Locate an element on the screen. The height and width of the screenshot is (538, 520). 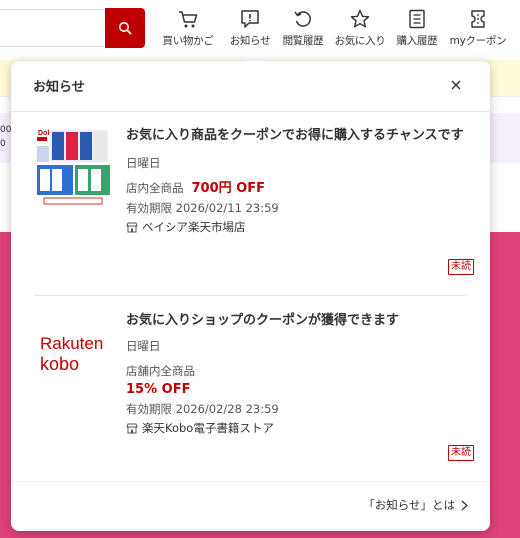
nav-cart: 買い物かご is located at coordinates (188, 24).